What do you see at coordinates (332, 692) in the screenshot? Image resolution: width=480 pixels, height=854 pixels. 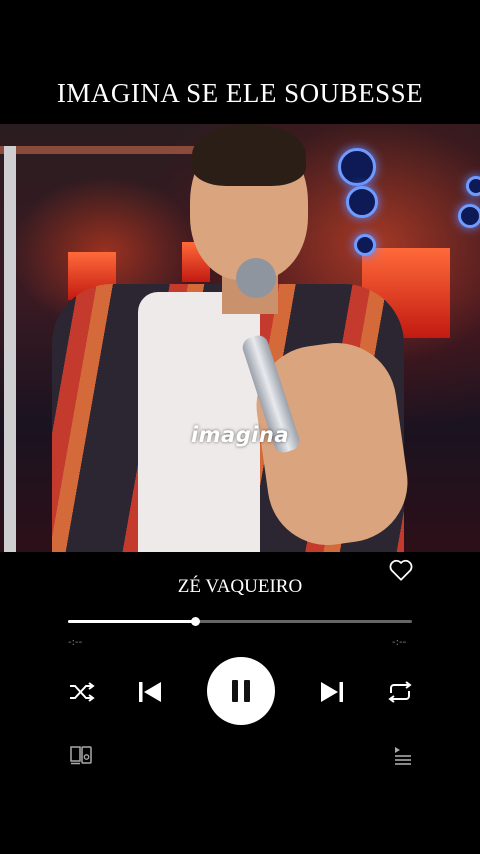 I see `skip-next-icon` at bounding box center [332, 692].